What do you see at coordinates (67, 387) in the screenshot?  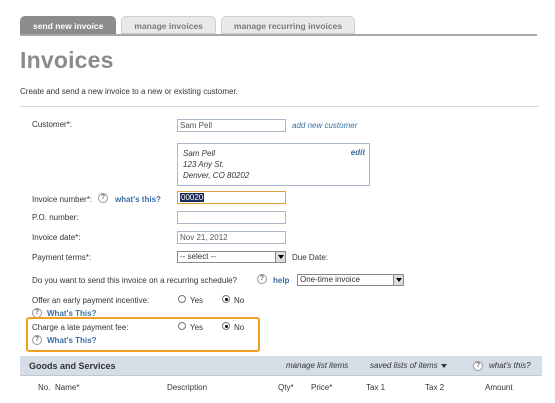 I see `column-name: Name*` at bounding box center [67, 387].